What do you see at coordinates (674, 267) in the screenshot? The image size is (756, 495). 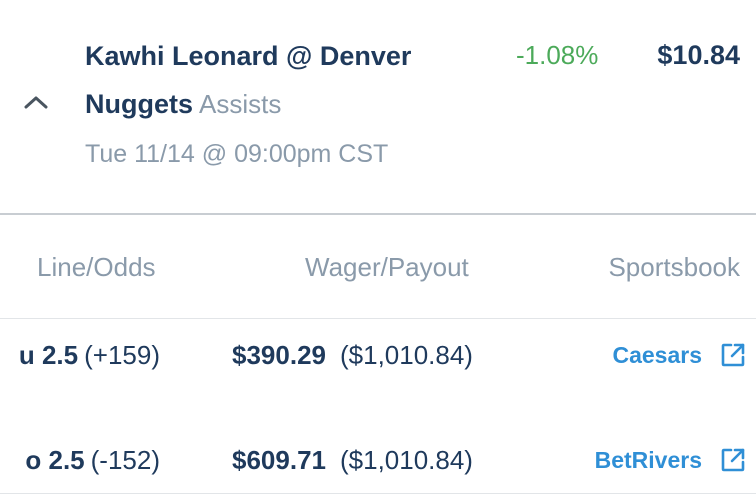 I see `column-header-sportsbook: Sportsbook` at bounding box center [674, 267].